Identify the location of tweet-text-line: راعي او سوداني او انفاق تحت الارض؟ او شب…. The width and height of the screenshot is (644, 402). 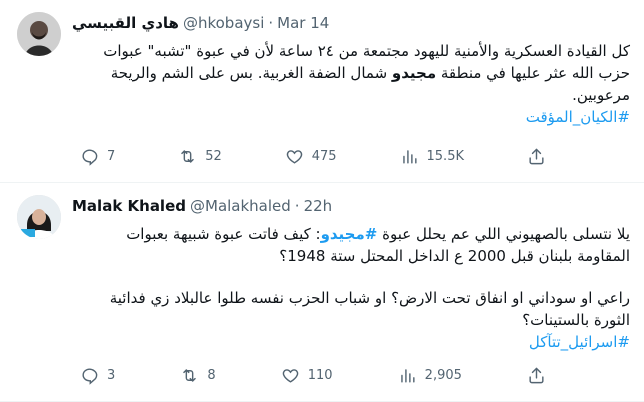
(369, 298).